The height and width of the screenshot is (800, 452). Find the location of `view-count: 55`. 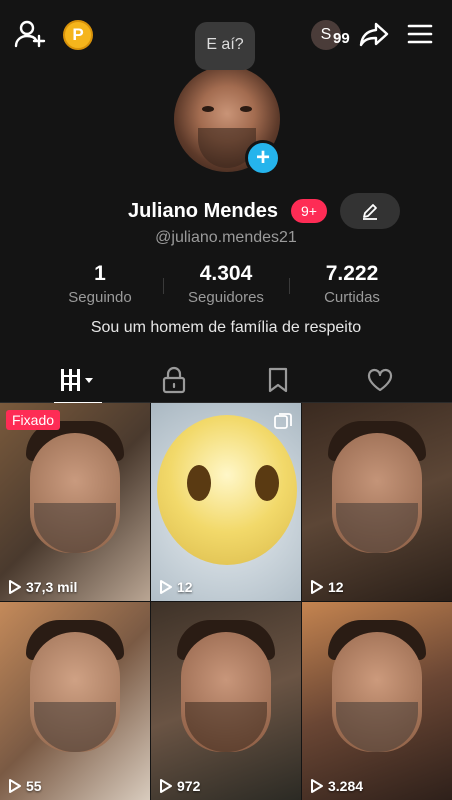

view-count: 55 is located at coordinates (25, 786).